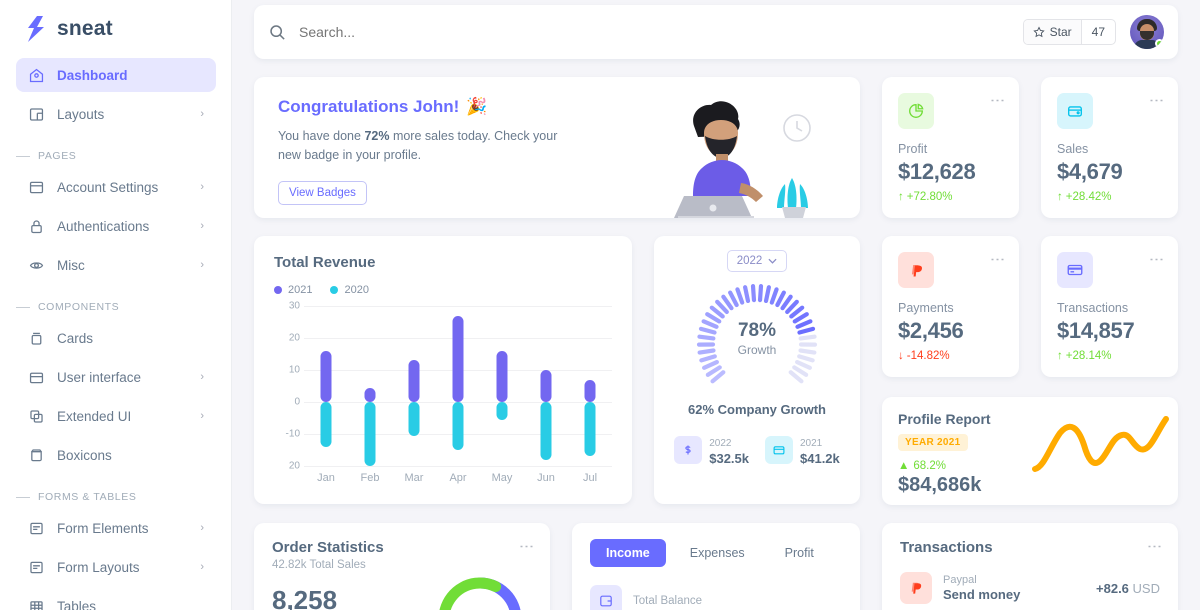 Image resolution: width=1200 pixels, height=610 pixels. I want to click on gauge-sublabel: Growth, so click(757, 350).